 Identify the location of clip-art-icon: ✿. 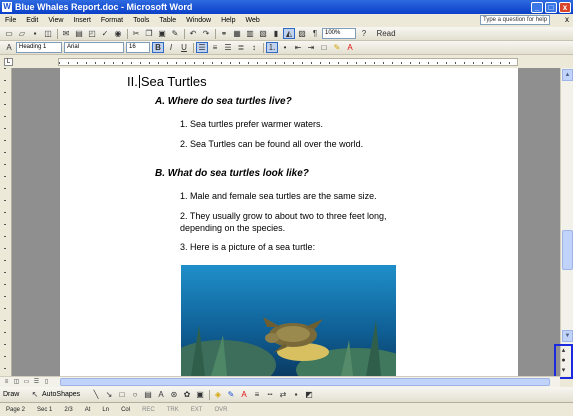
(187, 394).